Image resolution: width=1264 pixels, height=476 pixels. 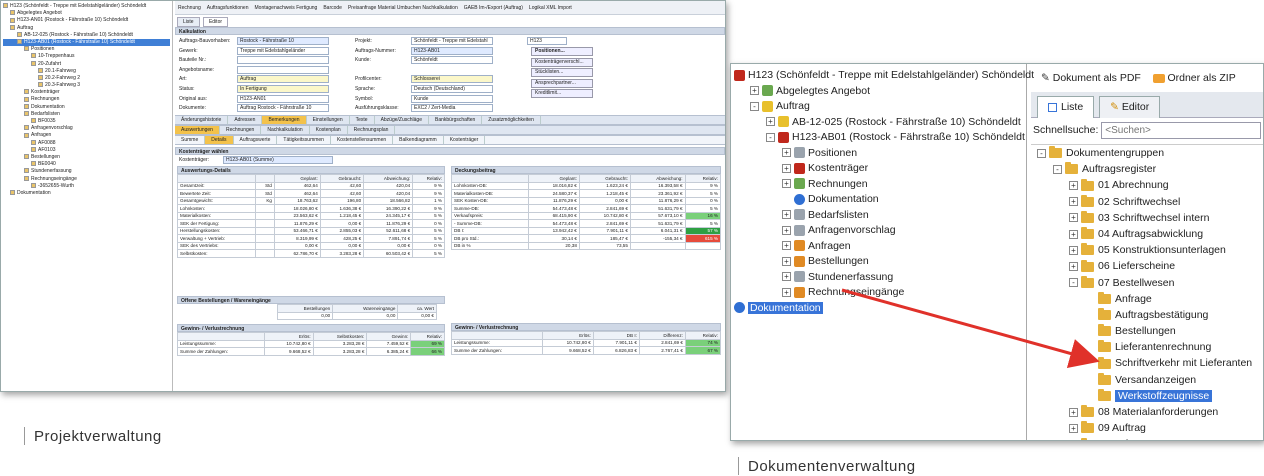 I want to click on tree-node: Stundenerfassung, so click(x=86, y=171).